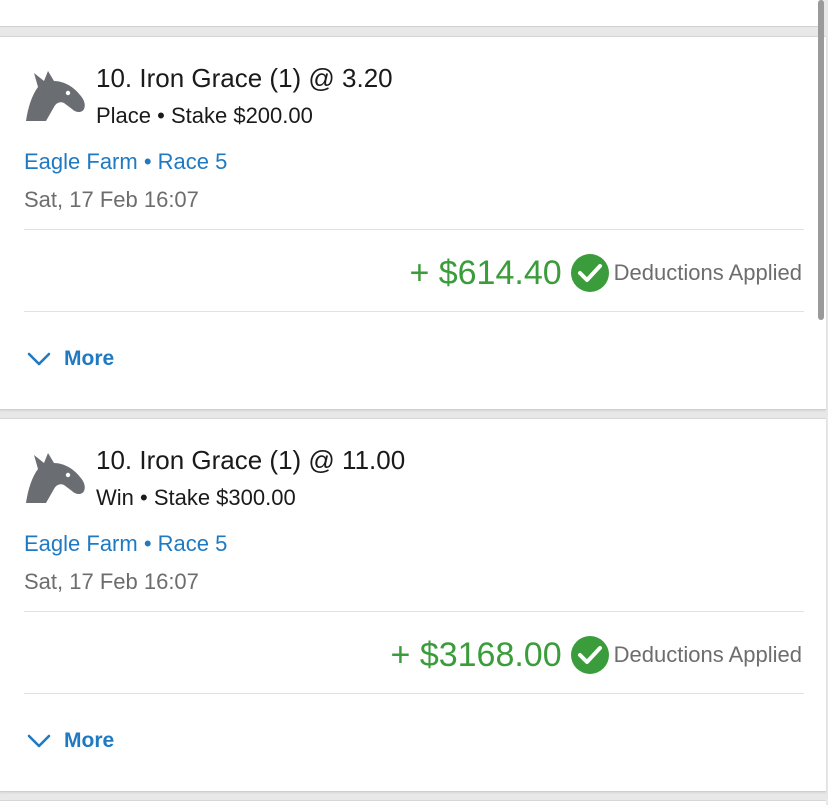  I want to click on selection-title: 10. Iron Grace (1) @ 3.20, so click(244, 78).